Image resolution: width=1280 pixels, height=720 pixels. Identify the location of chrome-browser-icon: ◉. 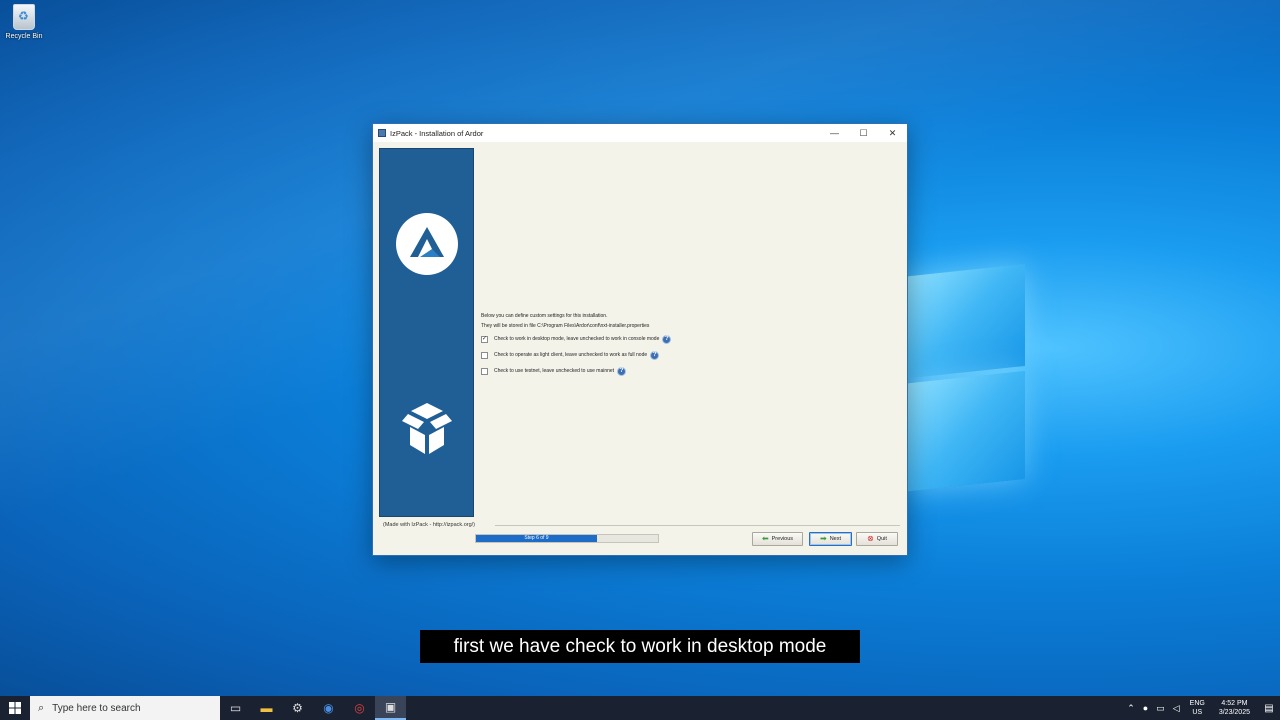
(328, 708).